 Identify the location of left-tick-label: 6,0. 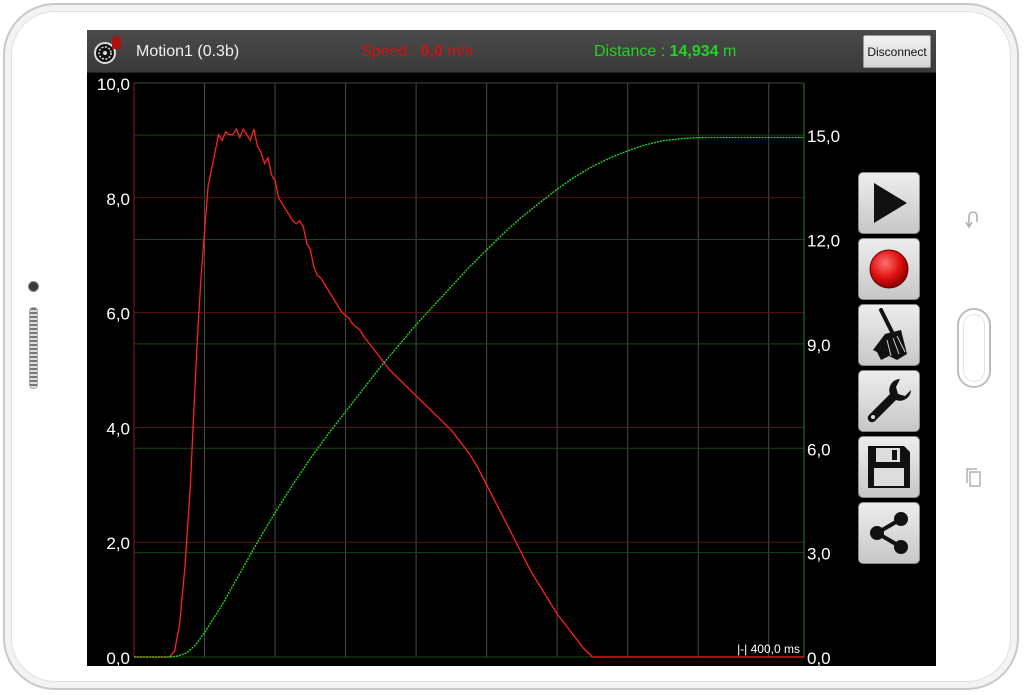
(118, 314).